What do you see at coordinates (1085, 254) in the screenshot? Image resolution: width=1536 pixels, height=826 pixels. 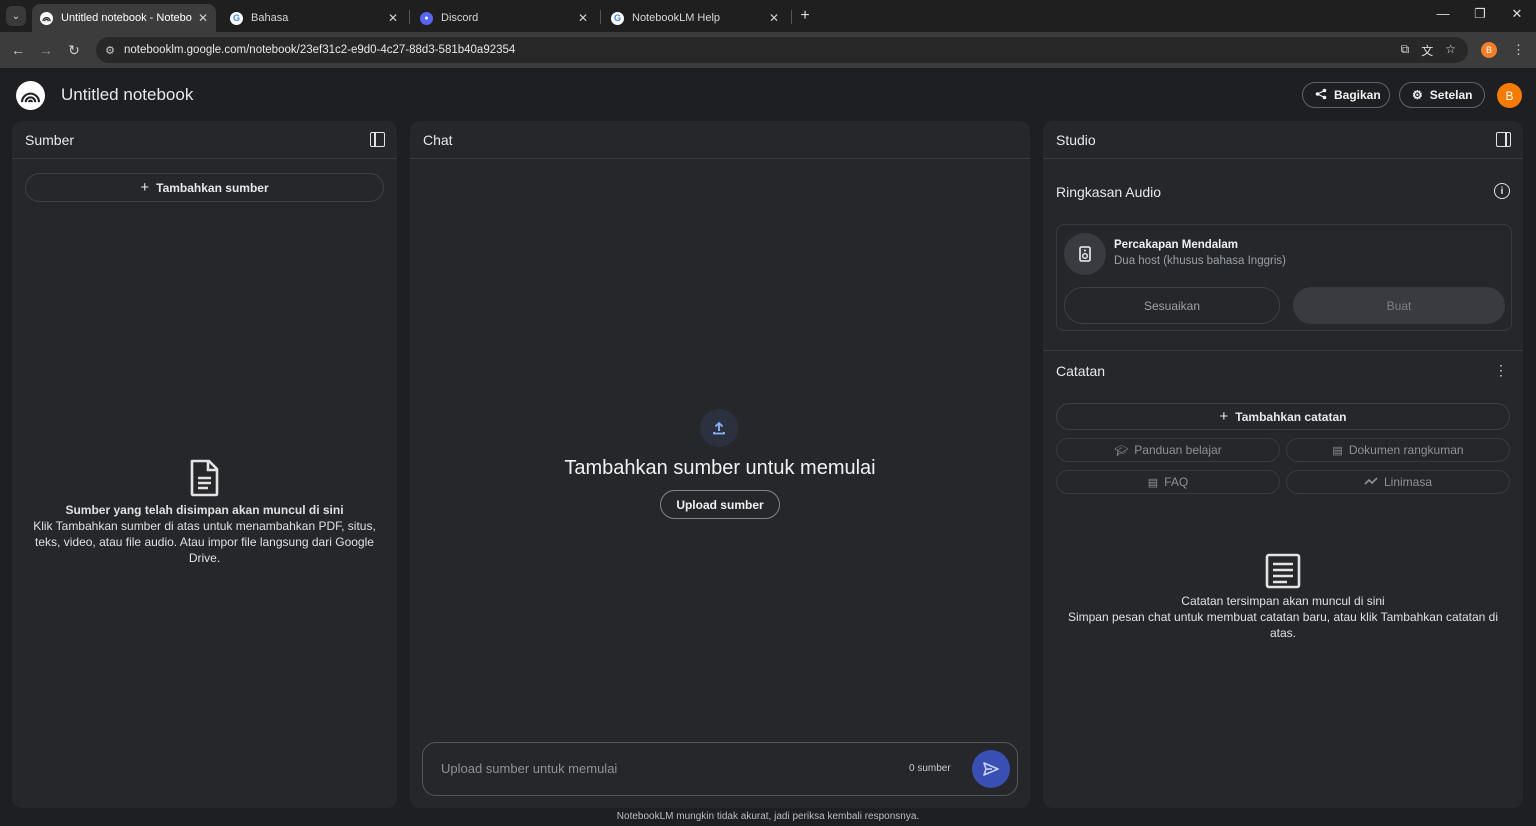 I see `speaker-icon` at bounding box center [1085, 254].